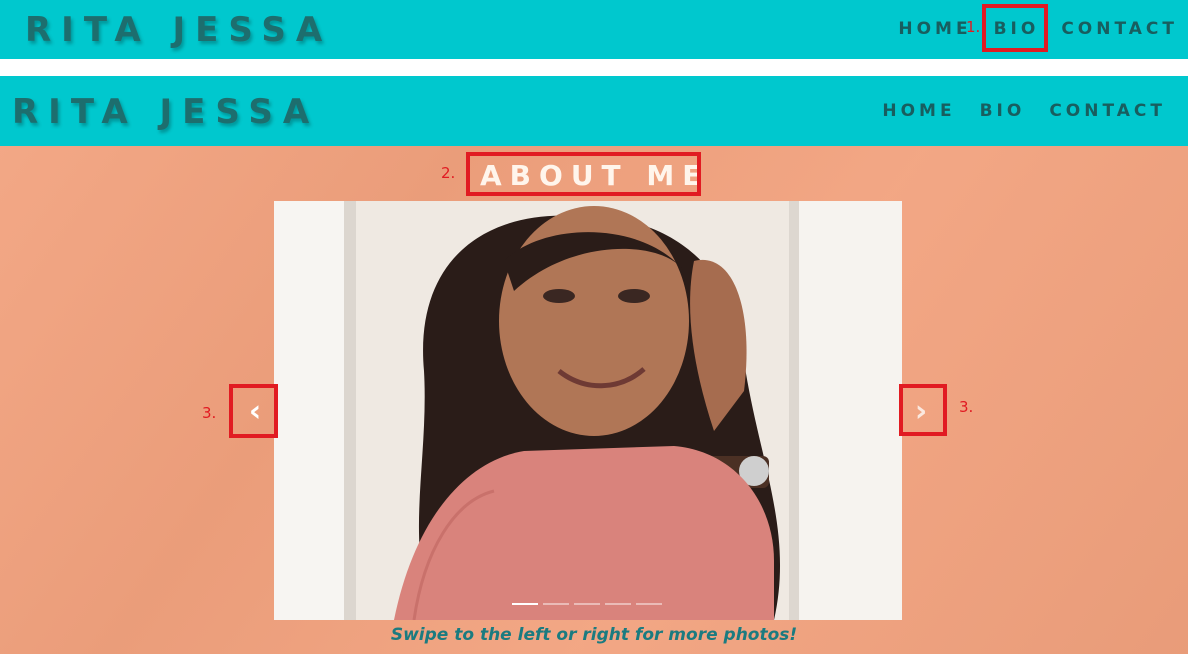 The height and width of the screenshot is (654, 1188). What do you see at coordinates (923, 410) in the screenshot?
I see `annotation-box-next` at bounding box center [923, 410].